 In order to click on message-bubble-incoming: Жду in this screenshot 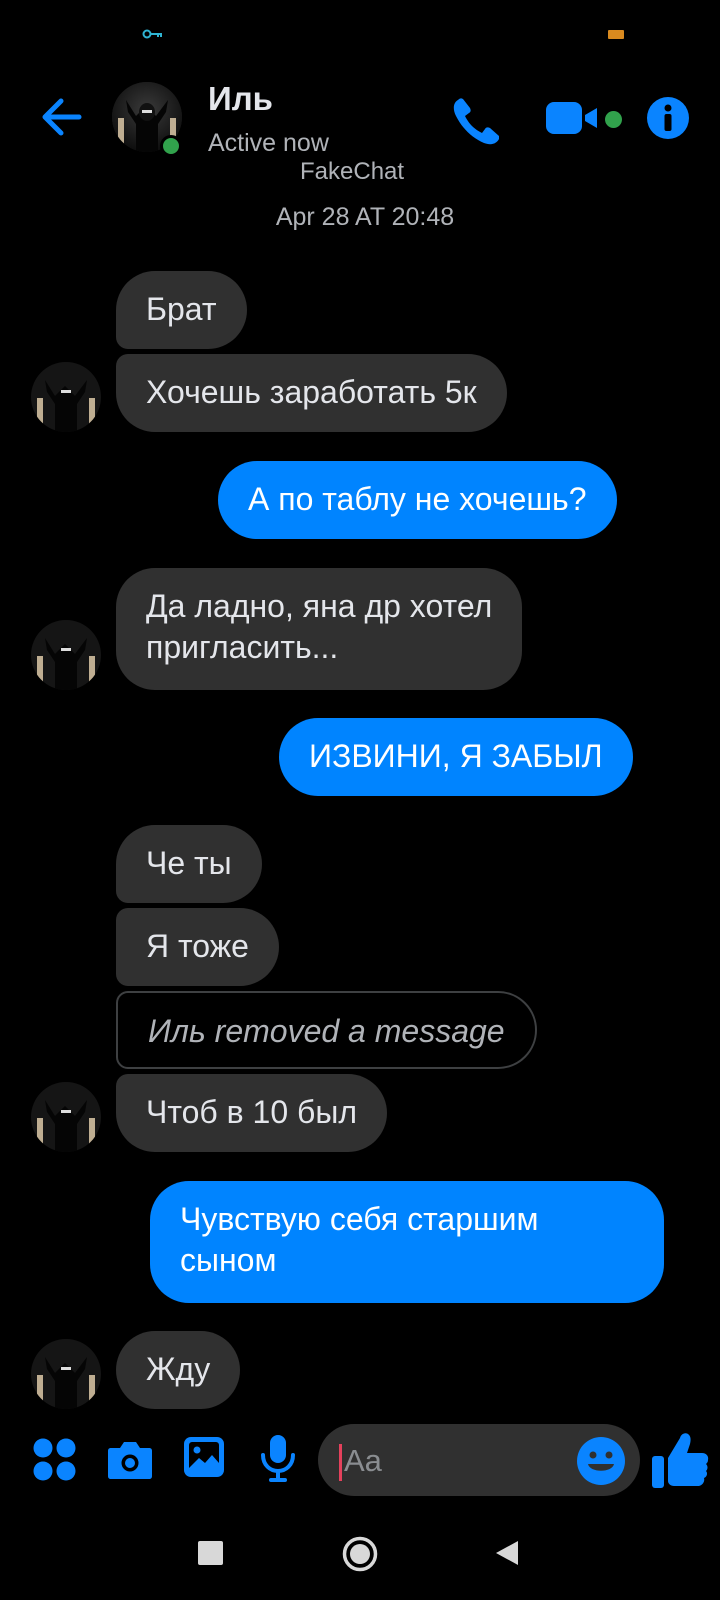, I will do `click(178, 1370)`.